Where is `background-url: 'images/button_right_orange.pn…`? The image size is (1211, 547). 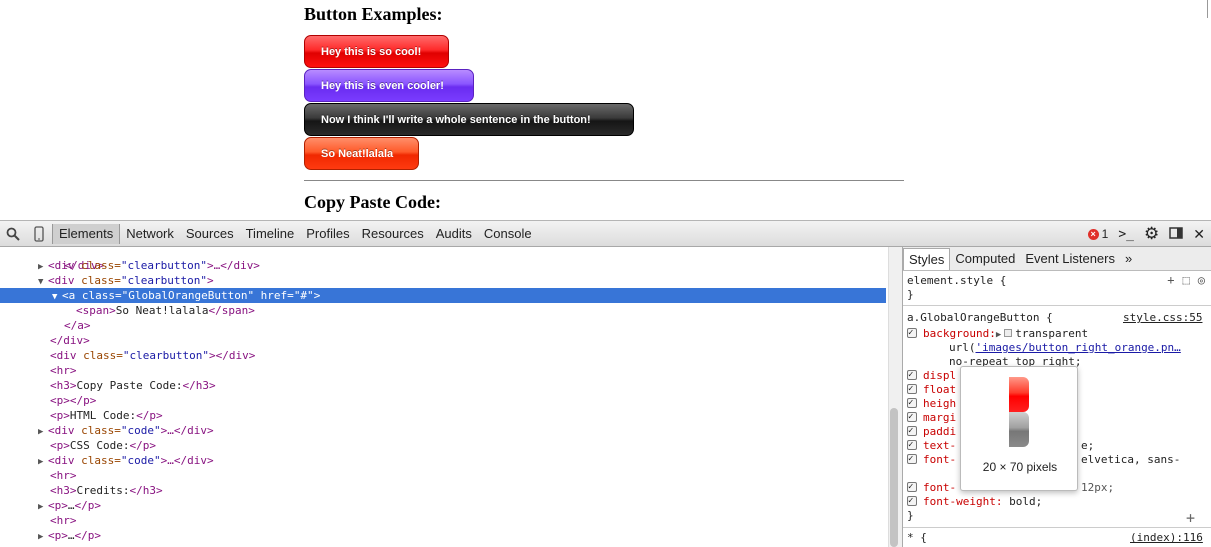
background-url: 'images/button_right_orange.pn… is located at coordinates (1078, 347).